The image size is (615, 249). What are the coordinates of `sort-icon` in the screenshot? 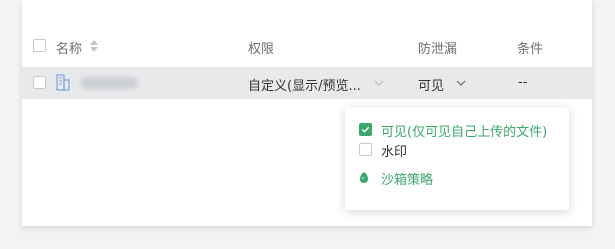 It's located at (94, 46).